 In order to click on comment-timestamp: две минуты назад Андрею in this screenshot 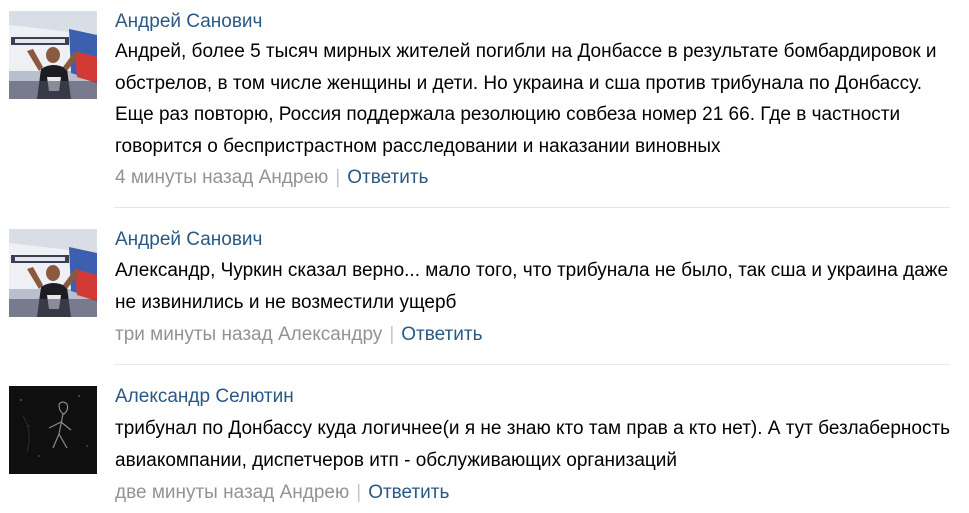, I will do `click(232, 492)`.